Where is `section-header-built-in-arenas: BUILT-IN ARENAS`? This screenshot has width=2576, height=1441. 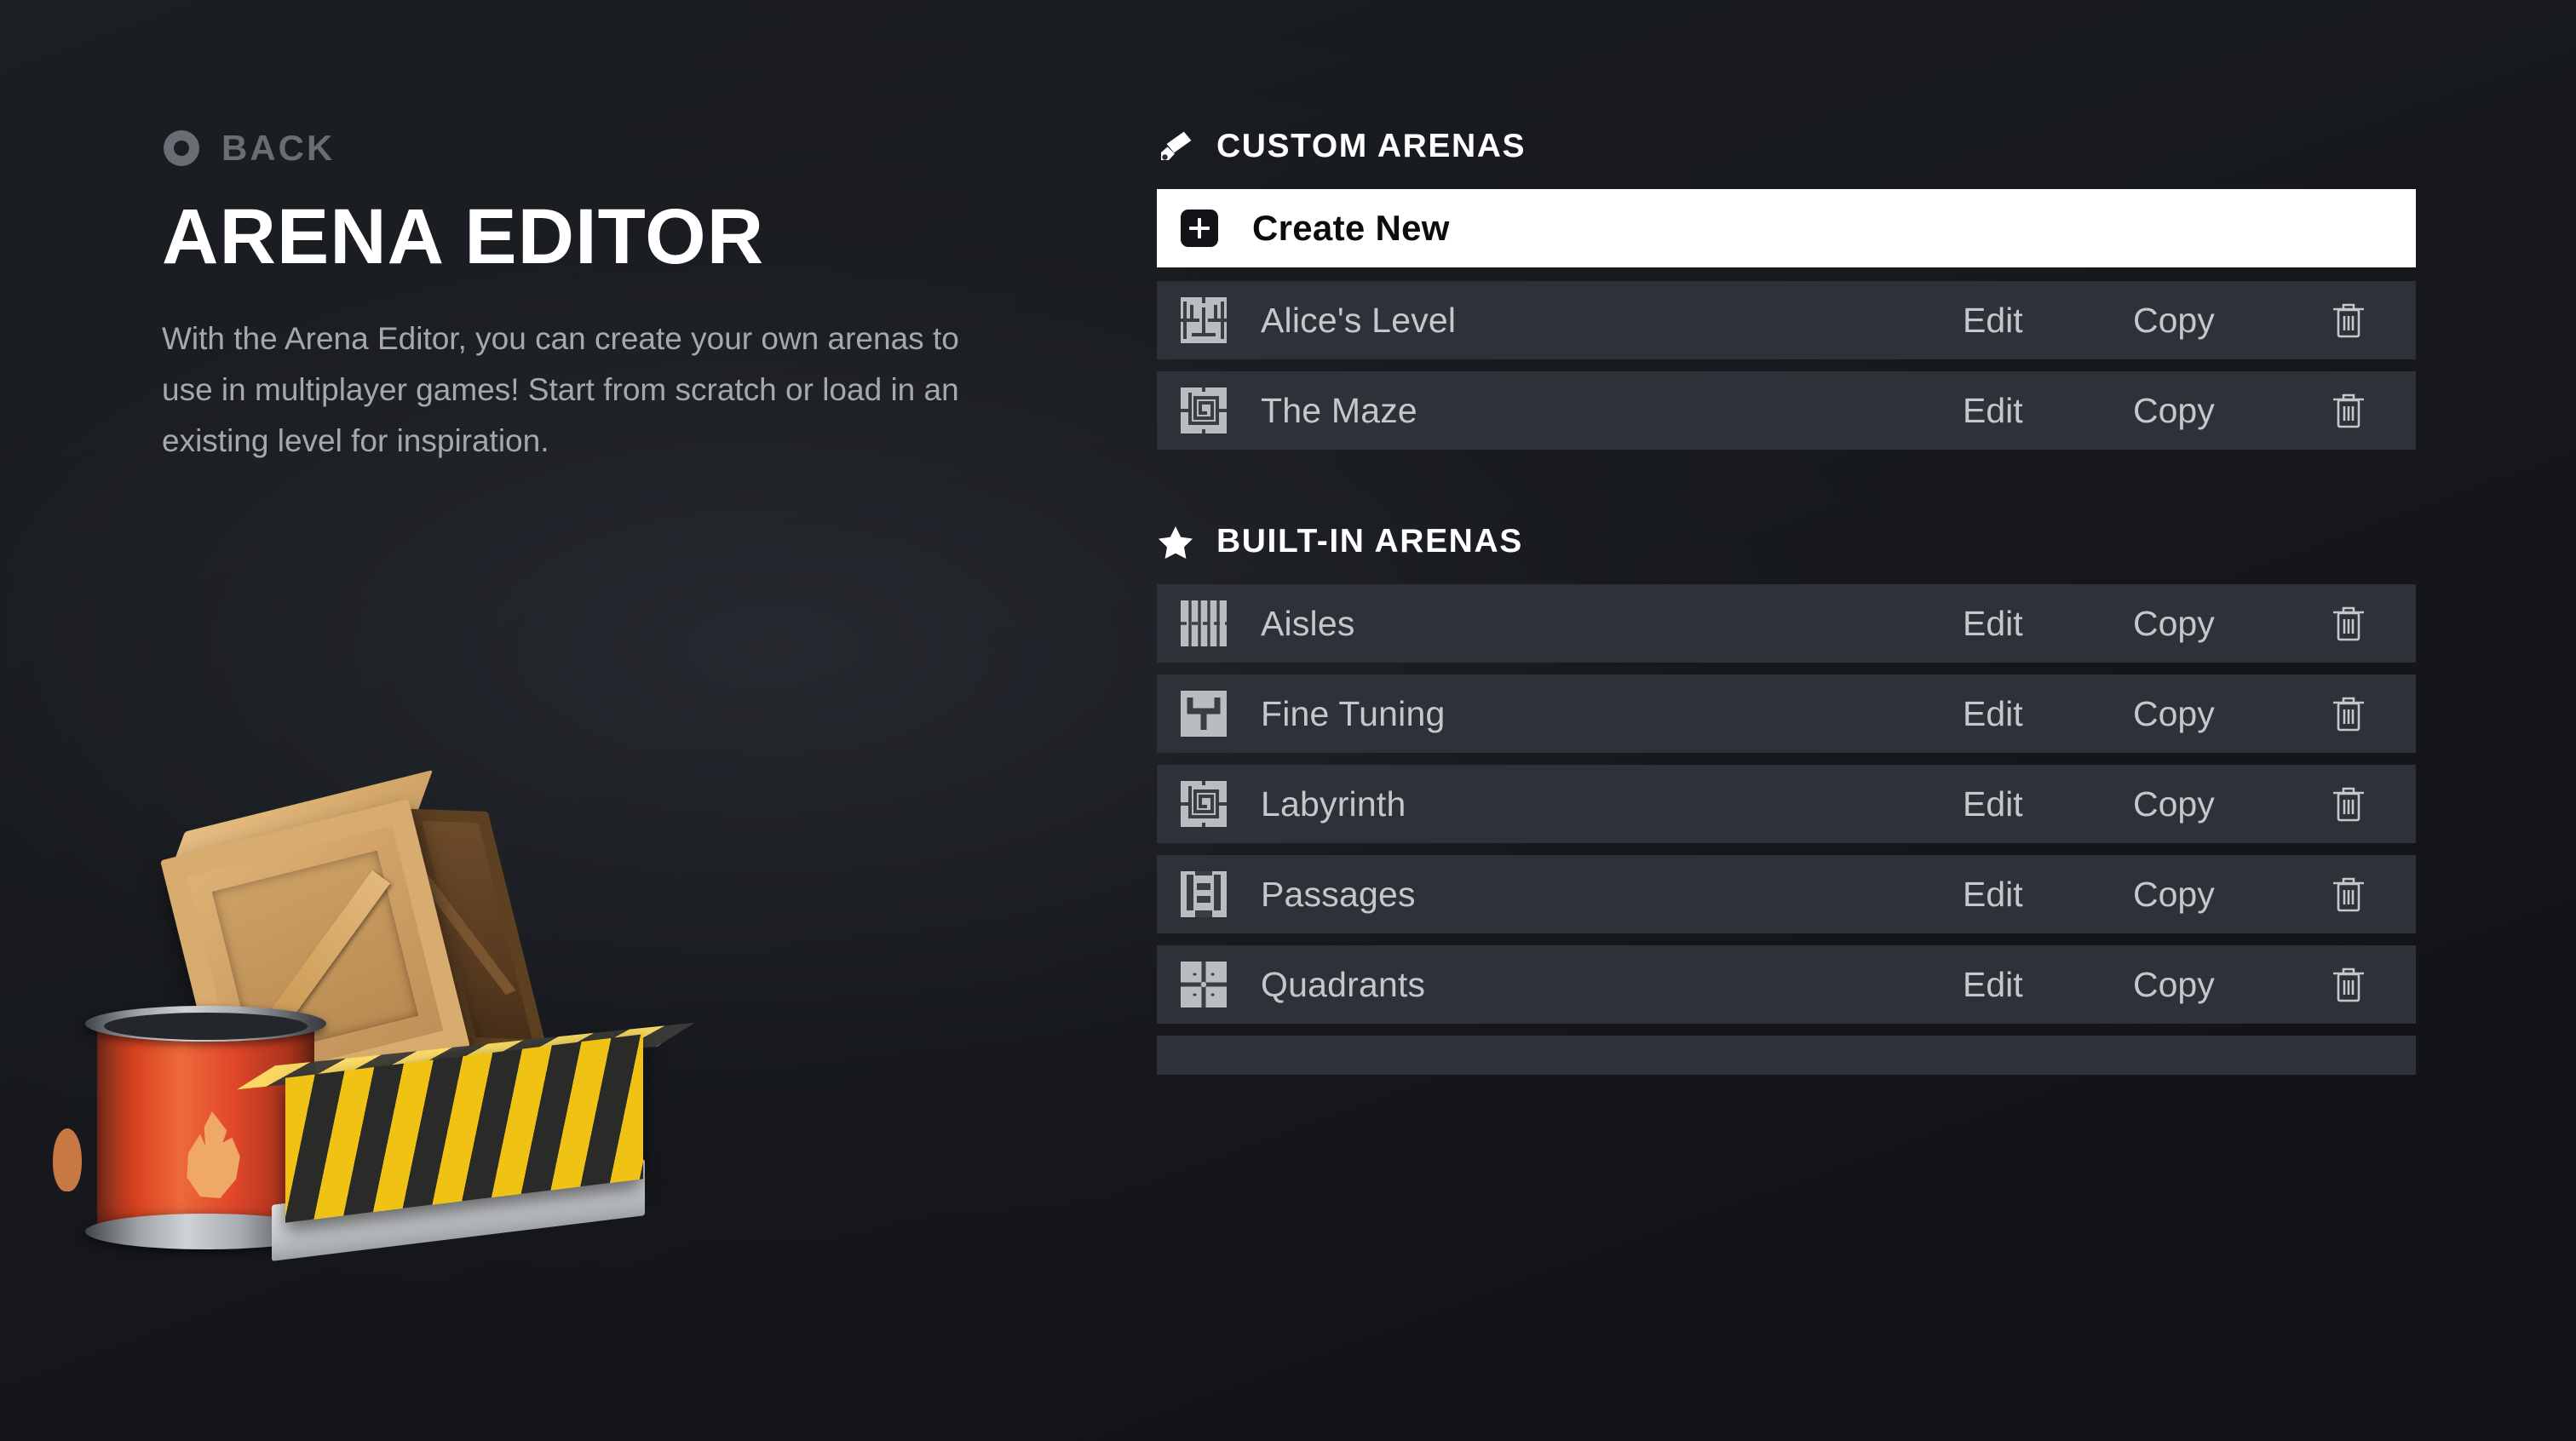 section-header-built-in-arenas: BUILT-IN ARENAS is located at coordinates (1787, 541).